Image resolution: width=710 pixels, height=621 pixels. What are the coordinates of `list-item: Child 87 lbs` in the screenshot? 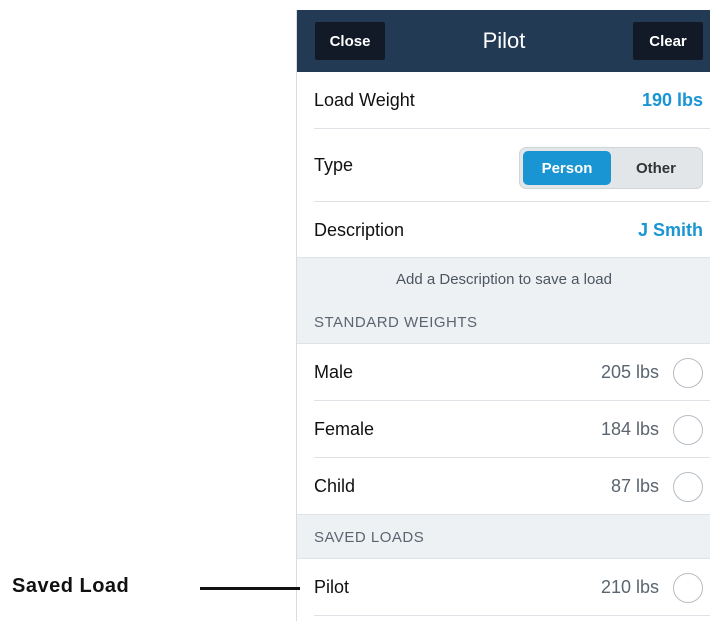 It's located at (503, 486).